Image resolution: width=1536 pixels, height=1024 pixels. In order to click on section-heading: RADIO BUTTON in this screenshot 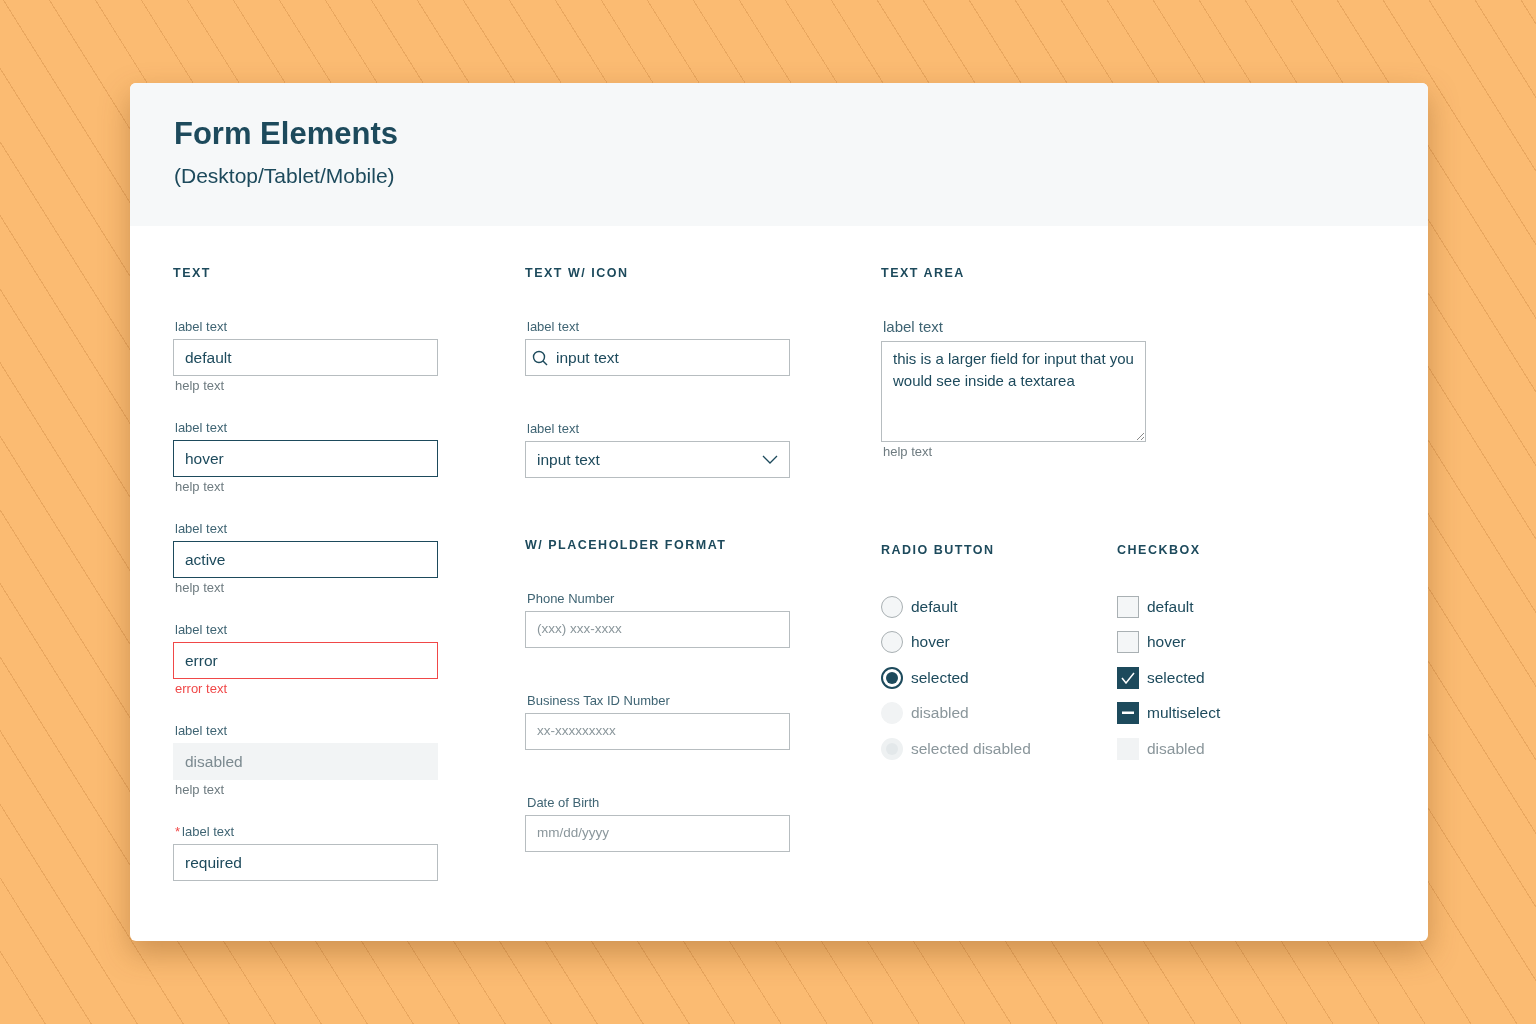, I will do `click(938, 549)`.